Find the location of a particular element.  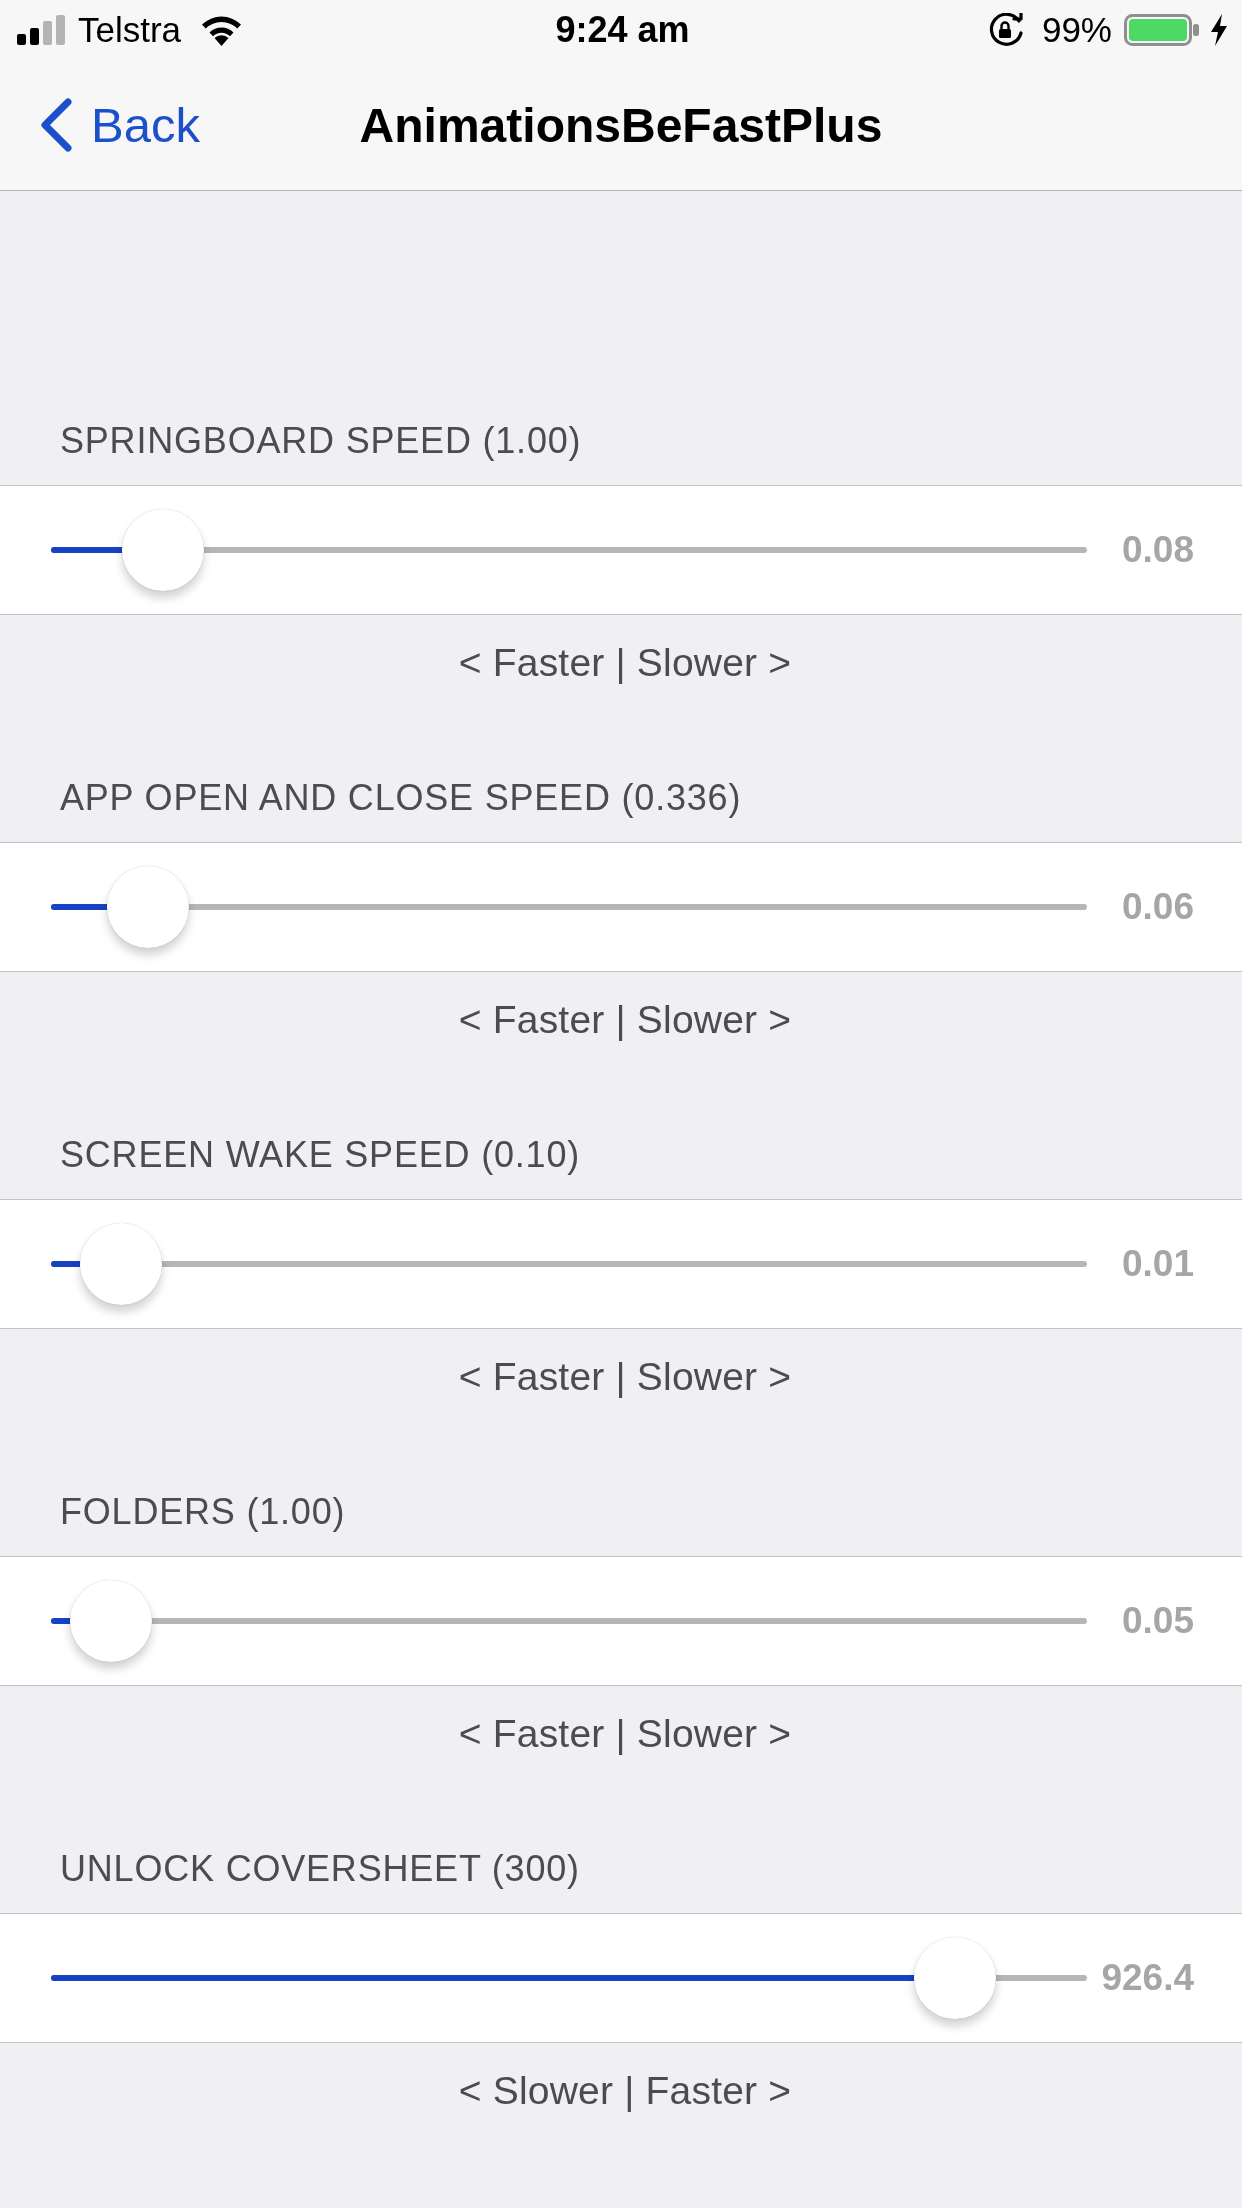

slider-value: 0.05 is located at coordinates (1157, 1621).